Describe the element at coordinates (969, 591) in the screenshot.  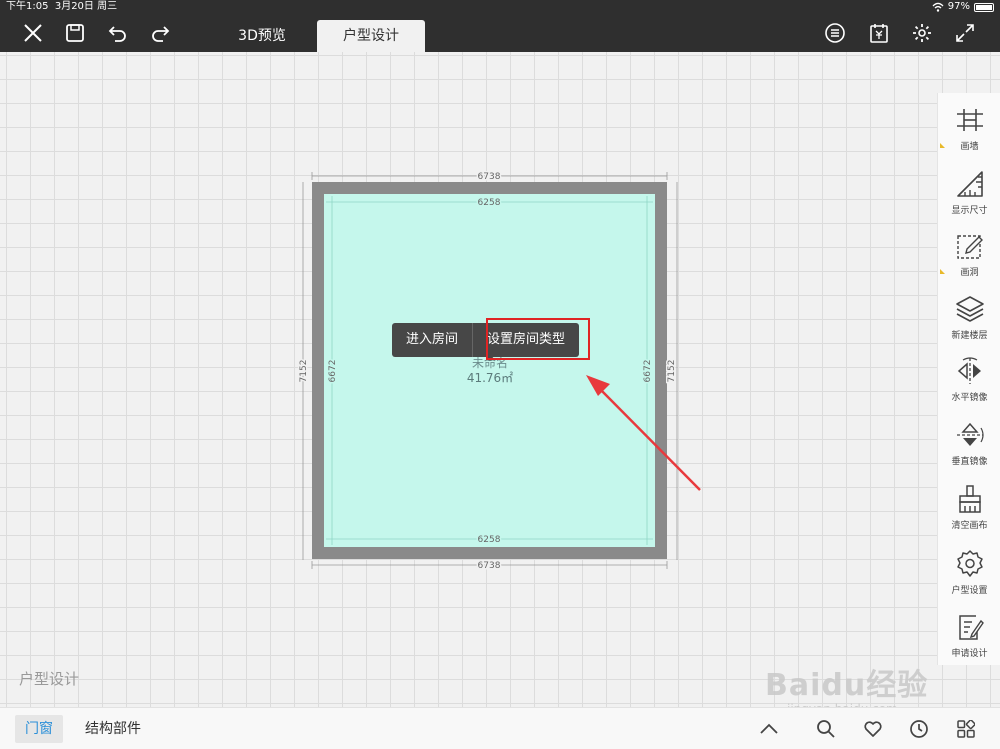
I see `sidebar-label: 户型设置` at that location.